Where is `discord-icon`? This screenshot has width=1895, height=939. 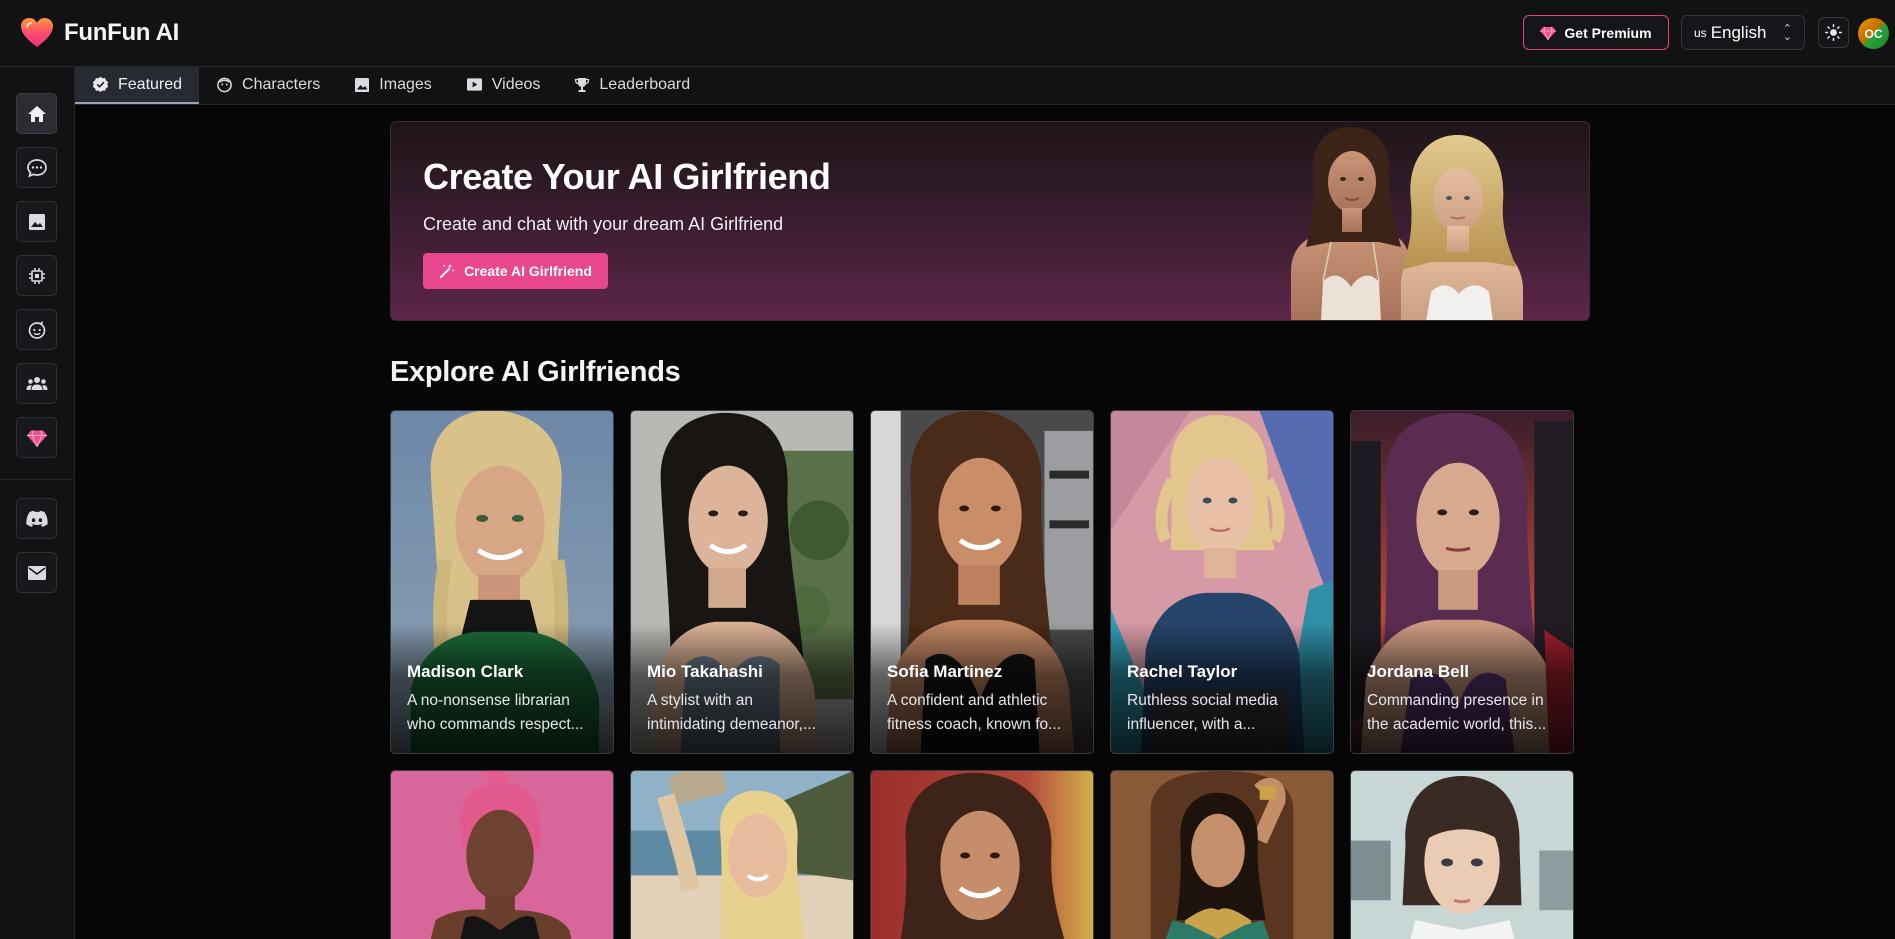
discord-icon is located at coordinates (36, 518).